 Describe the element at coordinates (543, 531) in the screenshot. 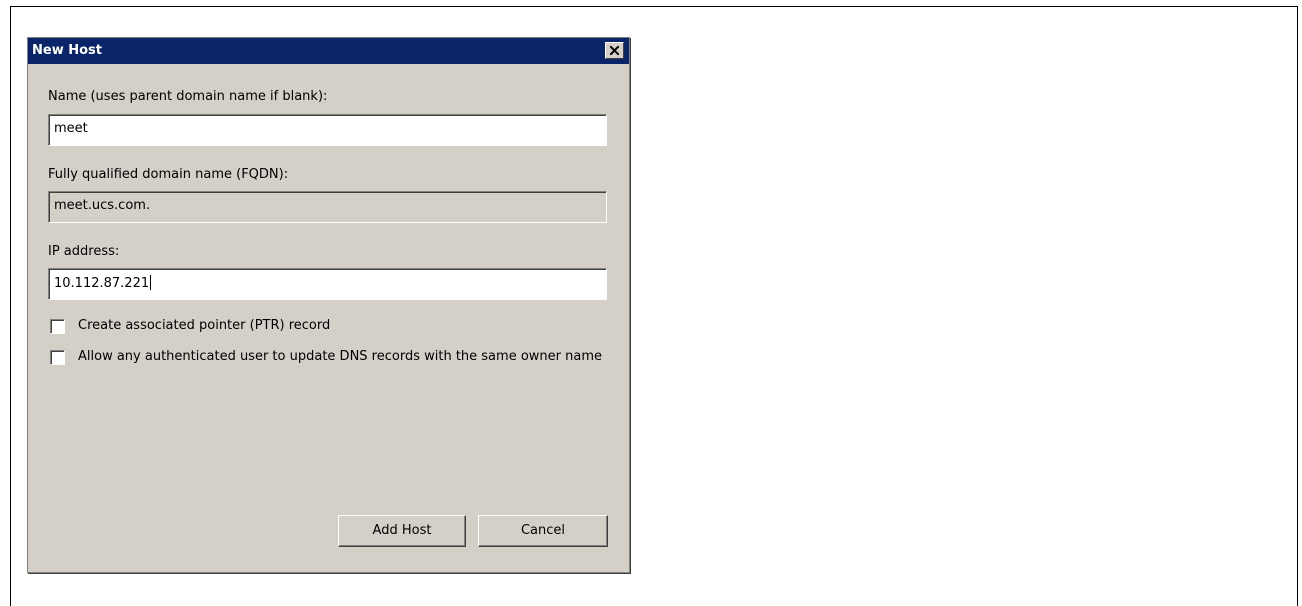

I see `cancel-button: Cancel` at that location.